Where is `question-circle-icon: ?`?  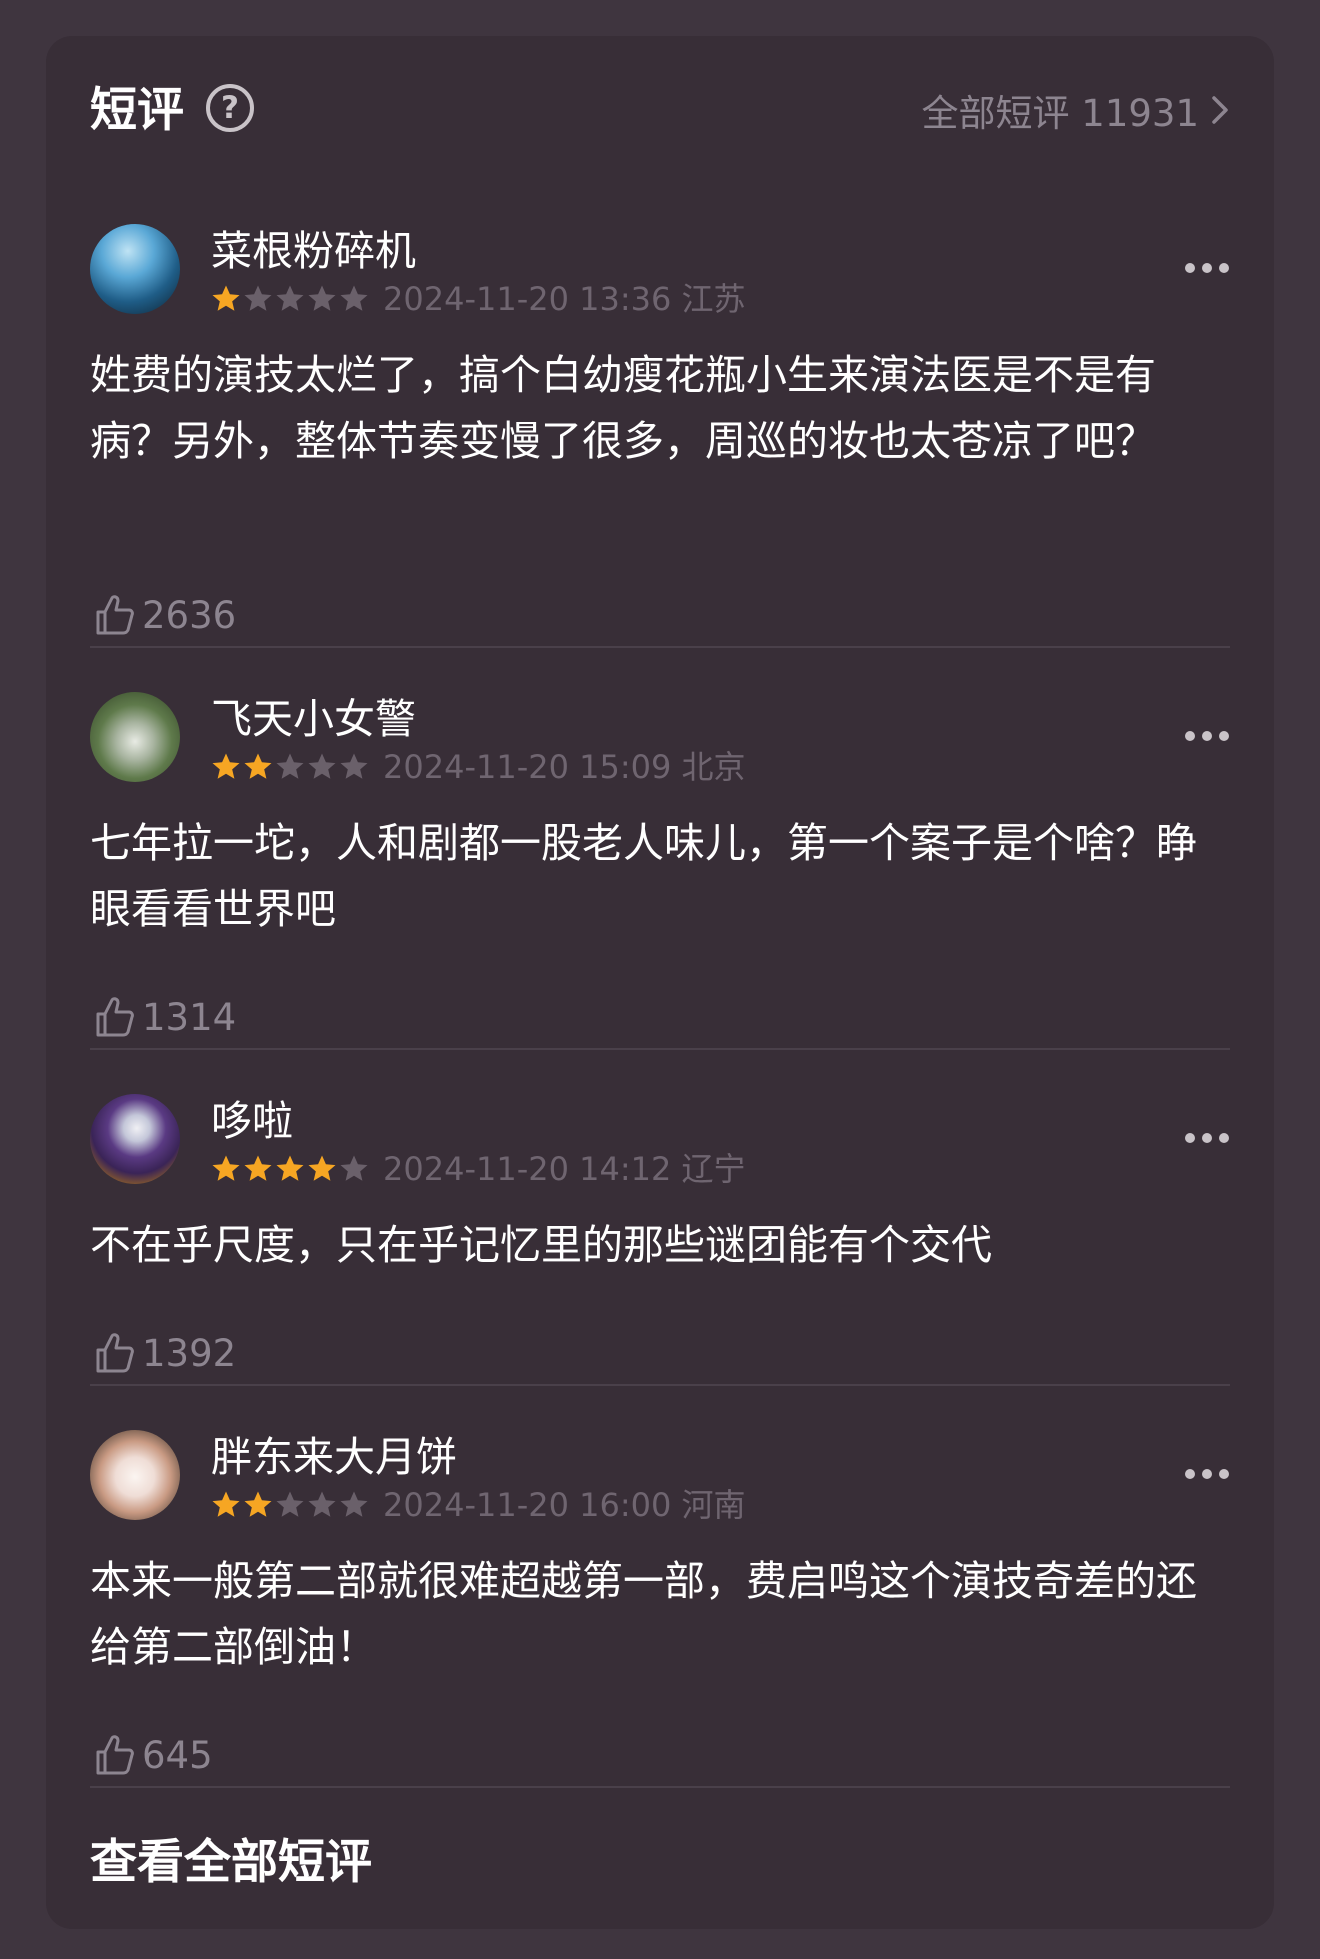
question-circle-icon: ? is located at coordinates (230, 108).